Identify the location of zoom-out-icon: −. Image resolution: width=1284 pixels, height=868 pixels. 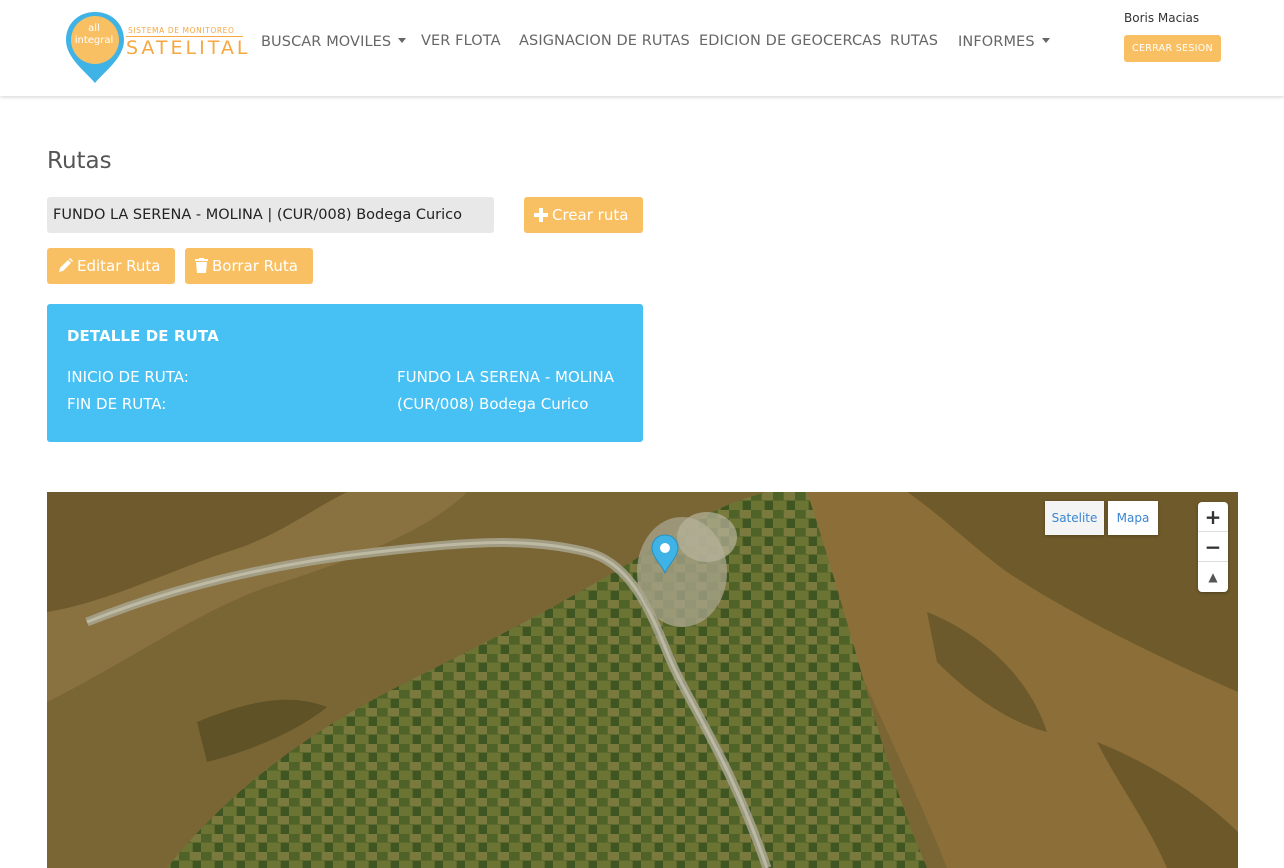
(1213, 547).